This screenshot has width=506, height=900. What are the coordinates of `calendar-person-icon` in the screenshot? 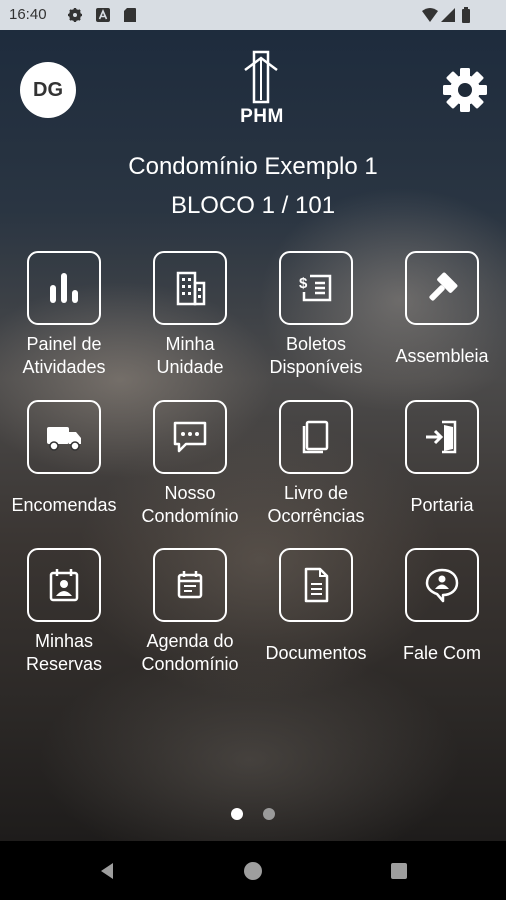 It's located at (64, 585).